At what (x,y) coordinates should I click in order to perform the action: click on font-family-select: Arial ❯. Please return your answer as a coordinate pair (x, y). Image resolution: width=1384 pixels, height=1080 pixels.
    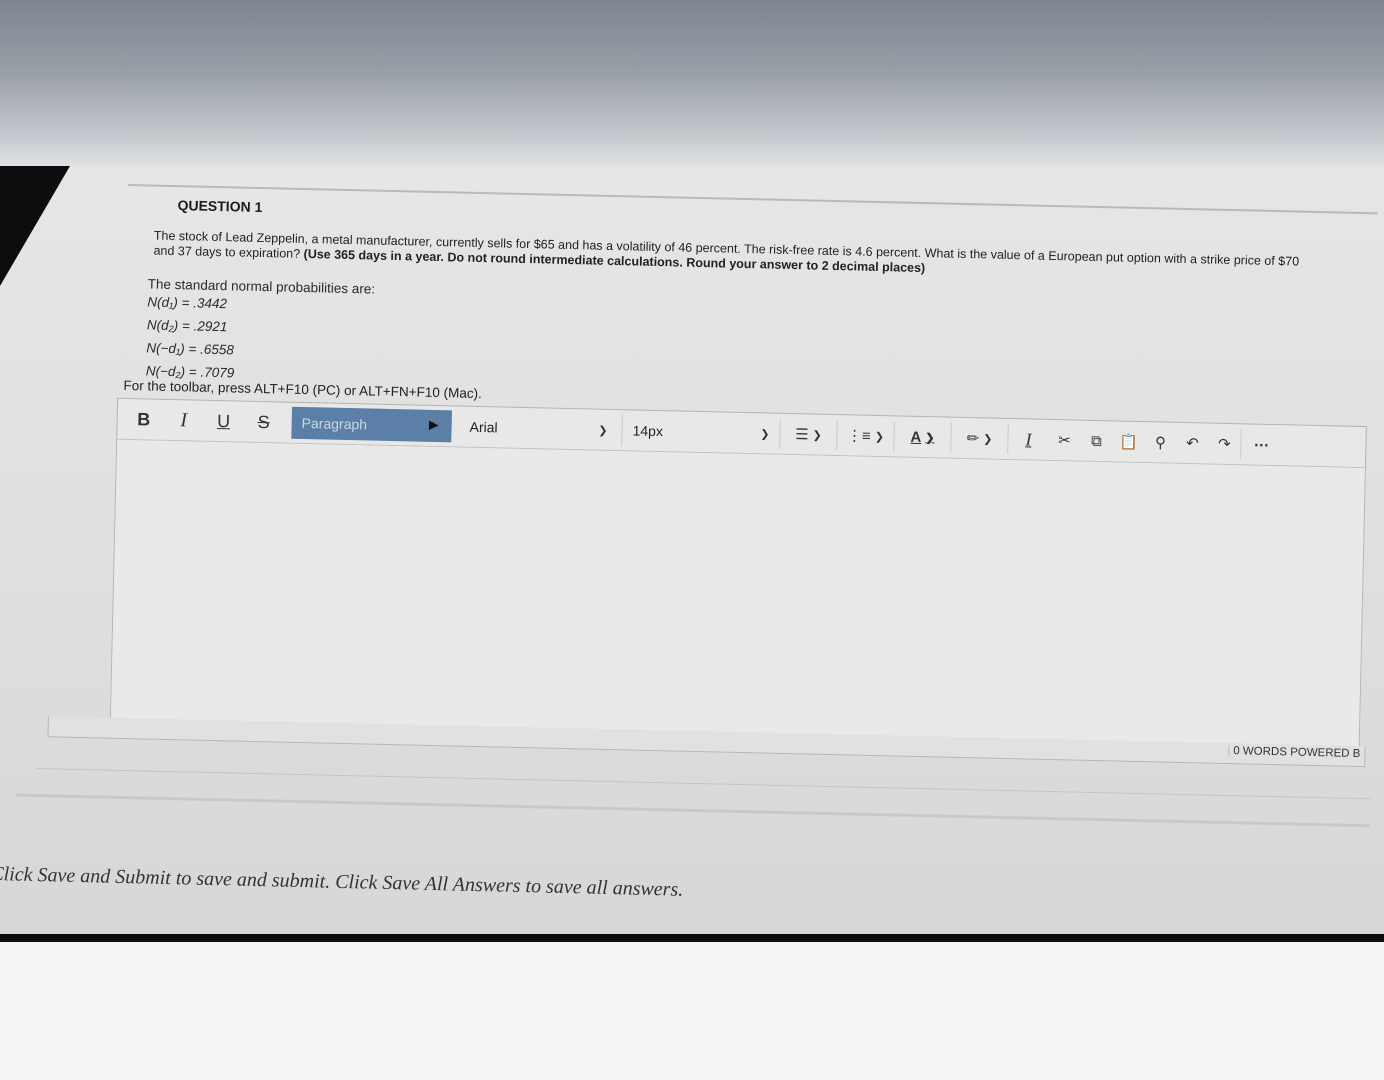
    Looking at the image, I should click on (538, 429).